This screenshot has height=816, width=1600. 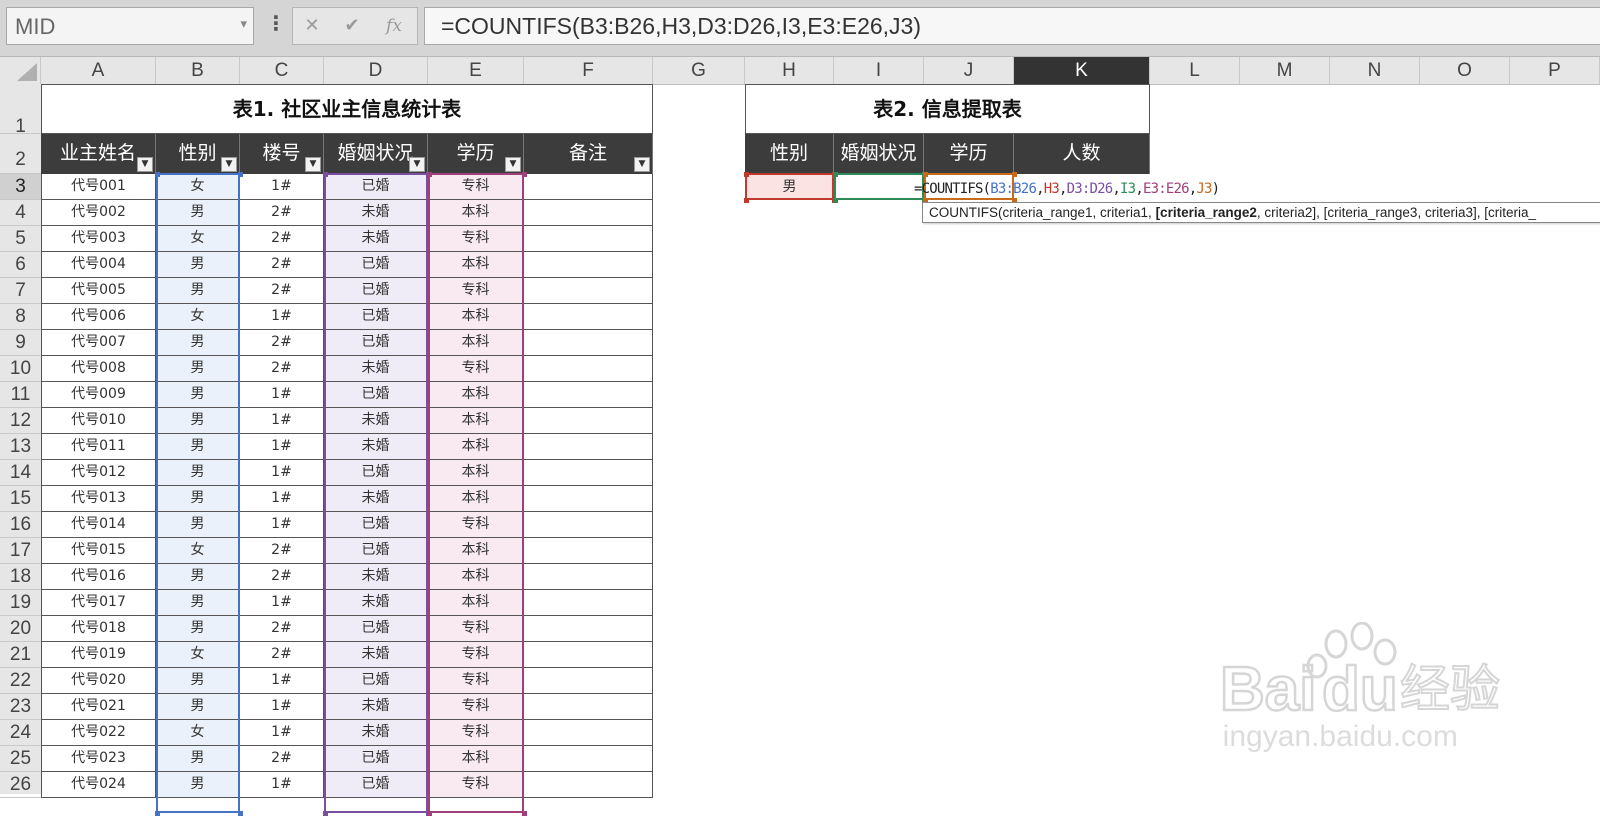 What do you see at coordinates (98, 603) in the screenshot?
I see `owner-name-cell: 代号017` at bounding box center [98, 603].